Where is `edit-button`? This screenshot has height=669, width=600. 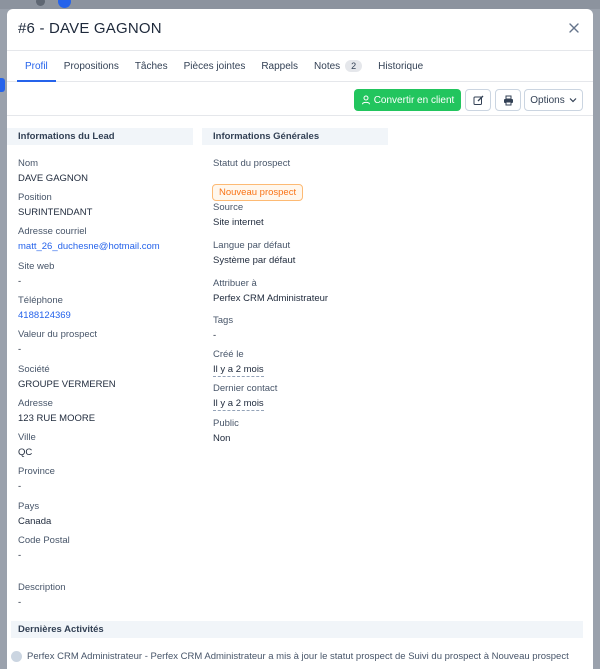
edit-button is located at coordinates (478, 100).